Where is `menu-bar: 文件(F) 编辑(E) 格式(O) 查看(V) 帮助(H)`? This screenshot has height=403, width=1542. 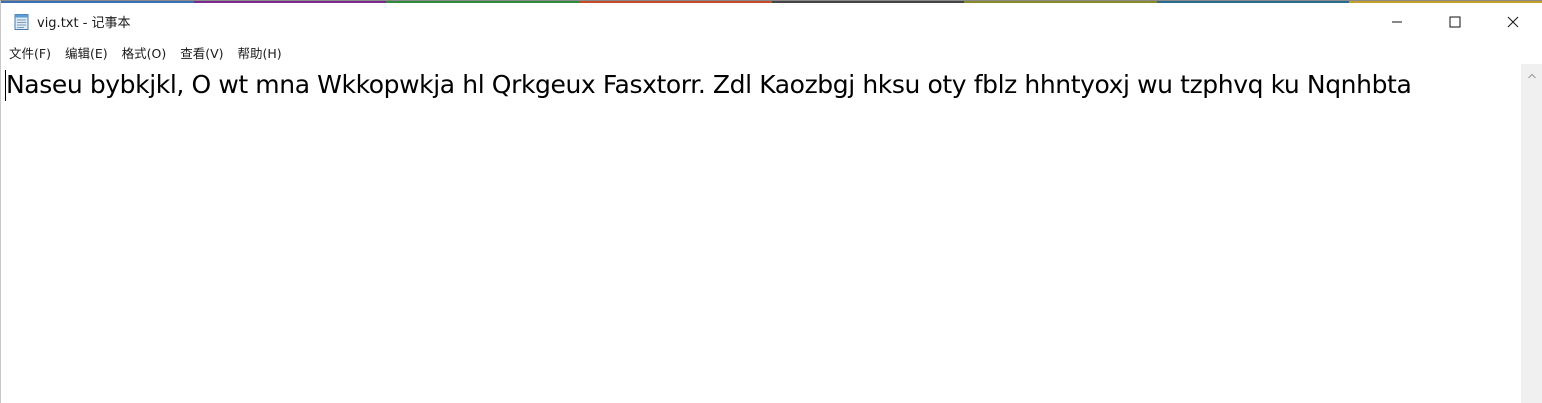 menu-bar: 文件(F) 编辑(E) 格式(O) 查看(V) 帮助(H) is located at coordinates (771, 52).